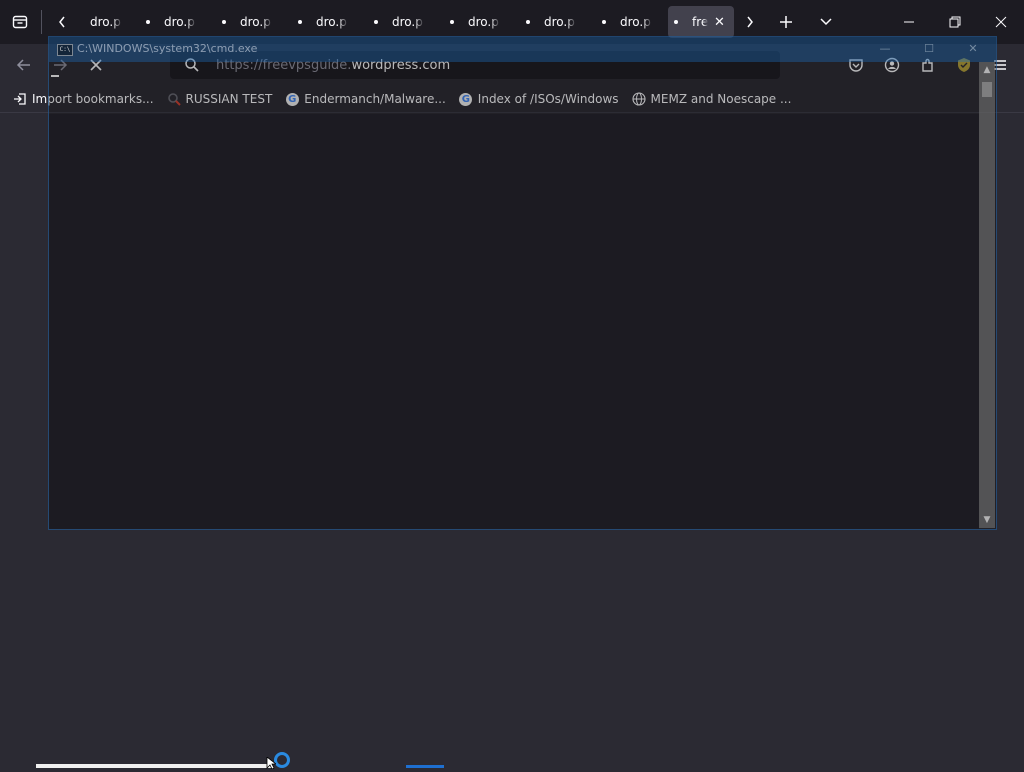  I want to click on mouse-pointer-icon, so click(272, 764).